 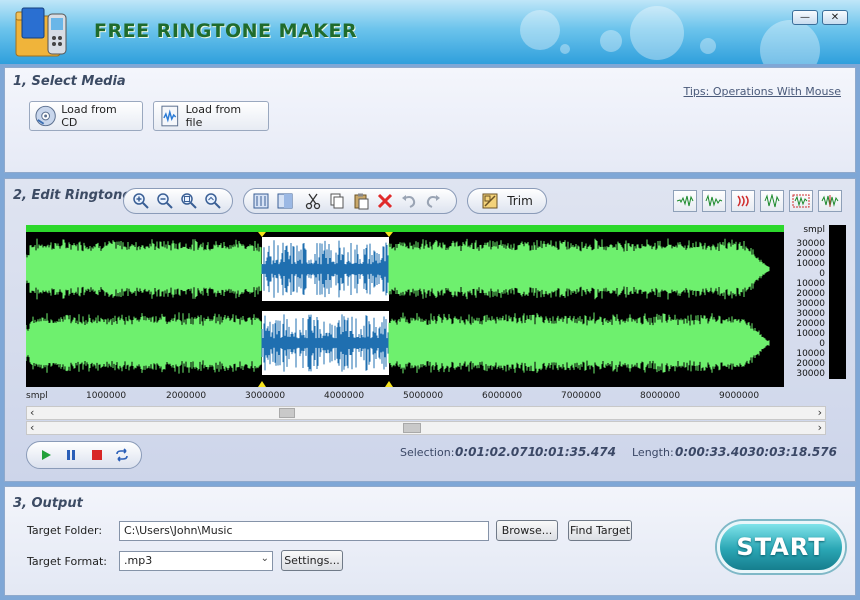 What do you see at coordinates (837, 302) in the screenshot?
I see `vu-meter` at bounding box center [837, 302].